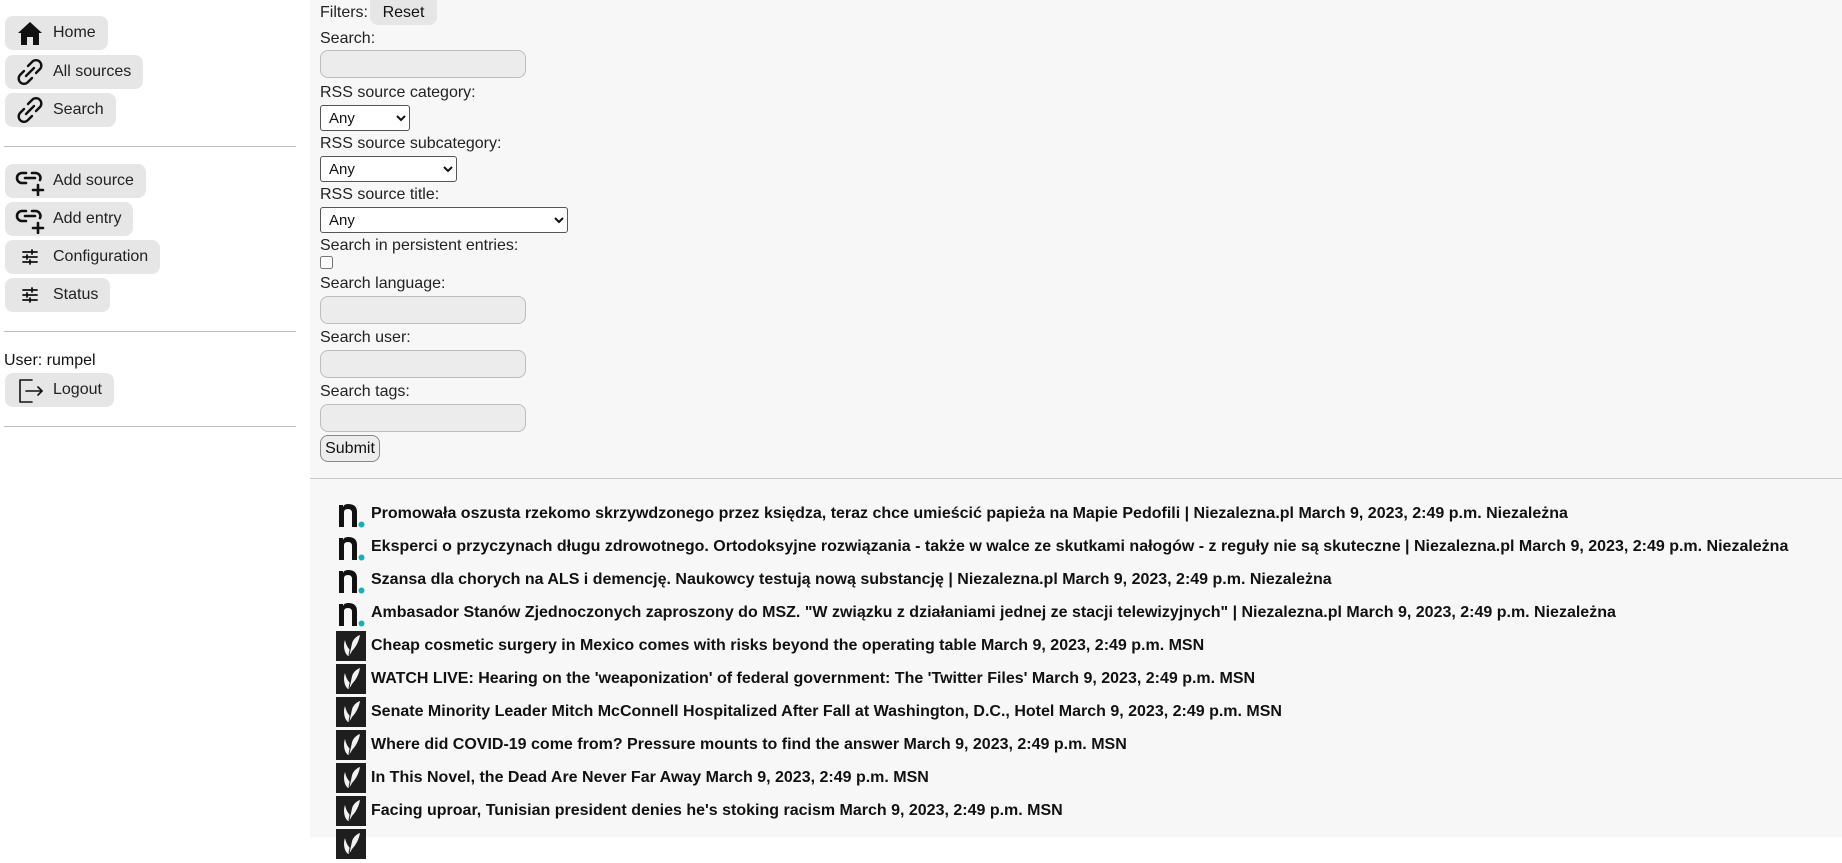 The image size is (1842, 863). Describe the element at coordinates (383, 283) in the screenshot. I see `language-label: Search language:` at that location.